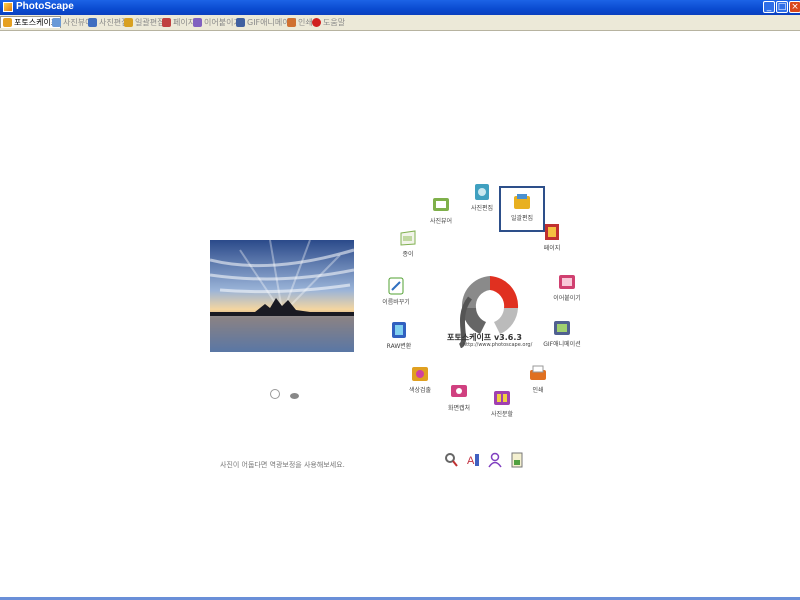 The height and width of the screenshot is (600, 800). I want to click on font-icon: A, so click(473, 460).